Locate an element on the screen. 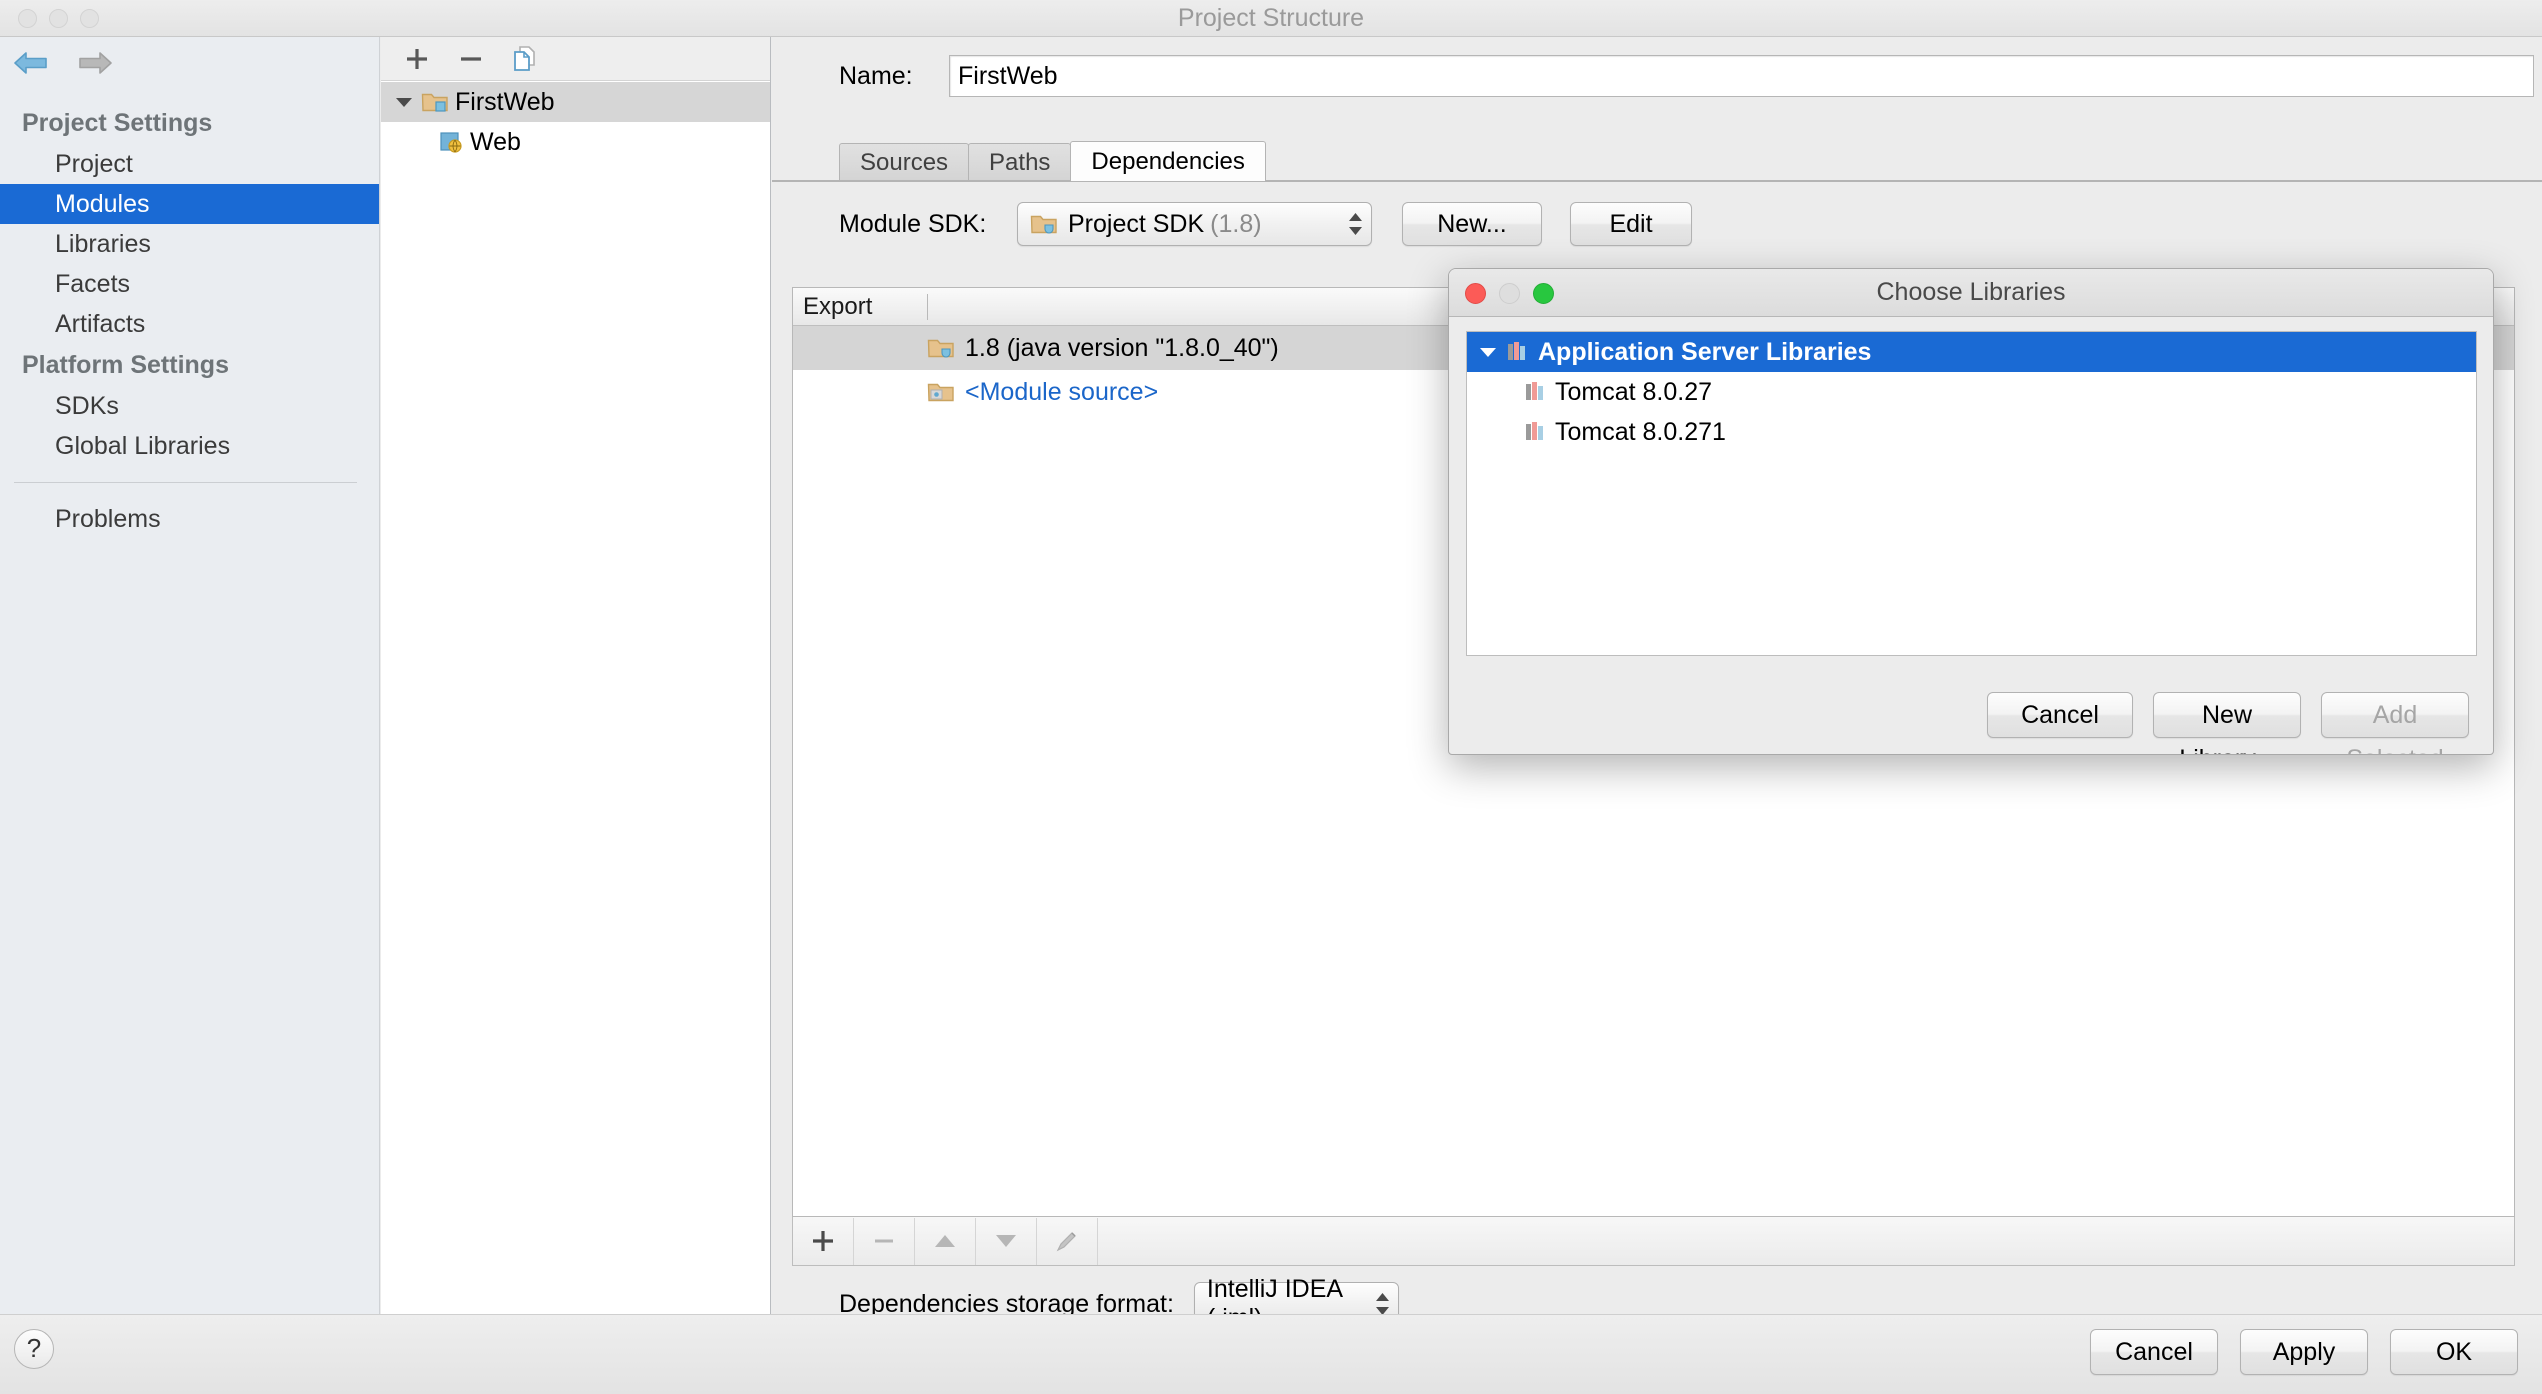 The width and height of the screenshot is (2542, 1394). module-tabs: Sources Paths Dependencies is located at coordinates (1052, 161).